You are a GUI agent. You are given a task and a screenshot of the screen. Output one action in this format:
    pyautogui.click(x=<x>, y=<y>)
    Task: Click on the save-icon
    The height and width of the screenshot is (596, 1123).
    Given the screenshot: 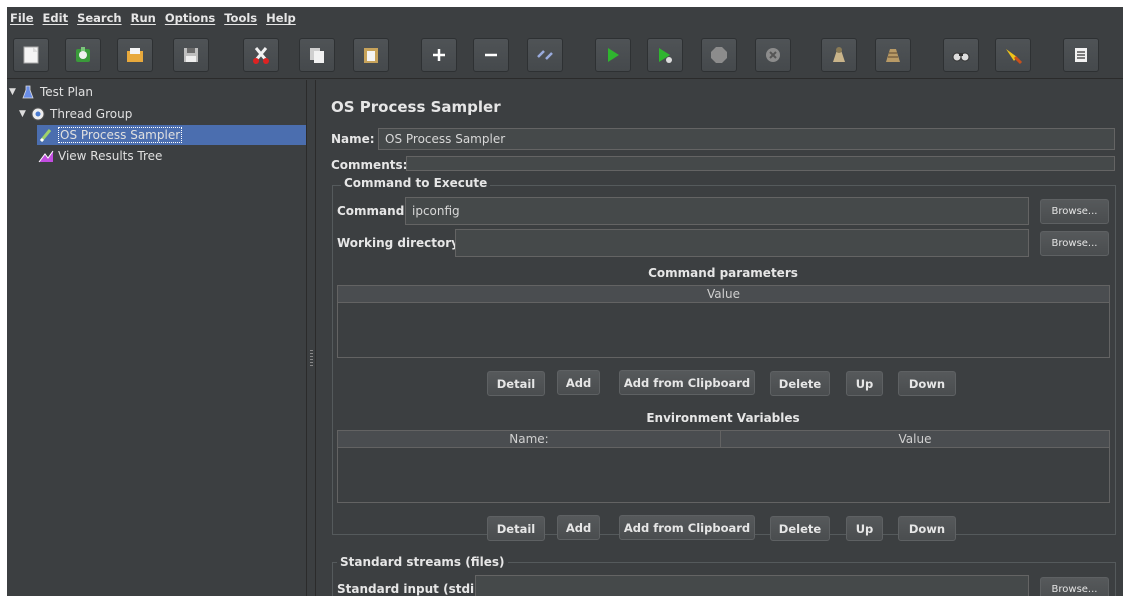 What is the action you would take?
    pyautogui.click(x=191, y=55)
    